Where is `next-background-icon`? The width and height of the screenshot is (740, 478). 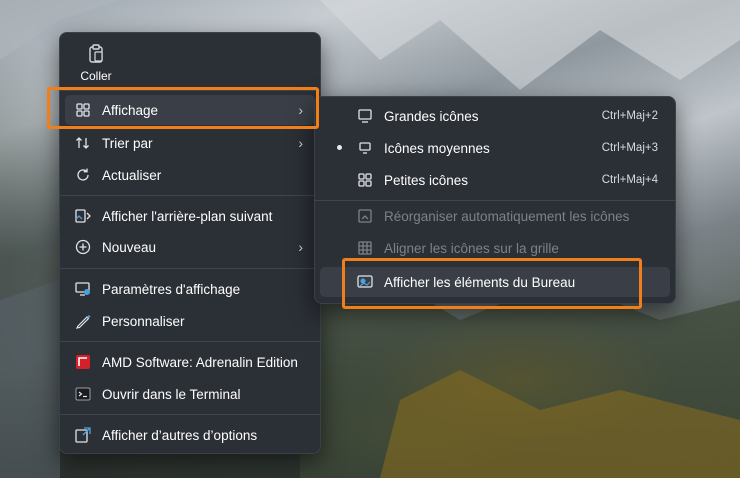
next-background-icon is located at coordinates (83, 216).